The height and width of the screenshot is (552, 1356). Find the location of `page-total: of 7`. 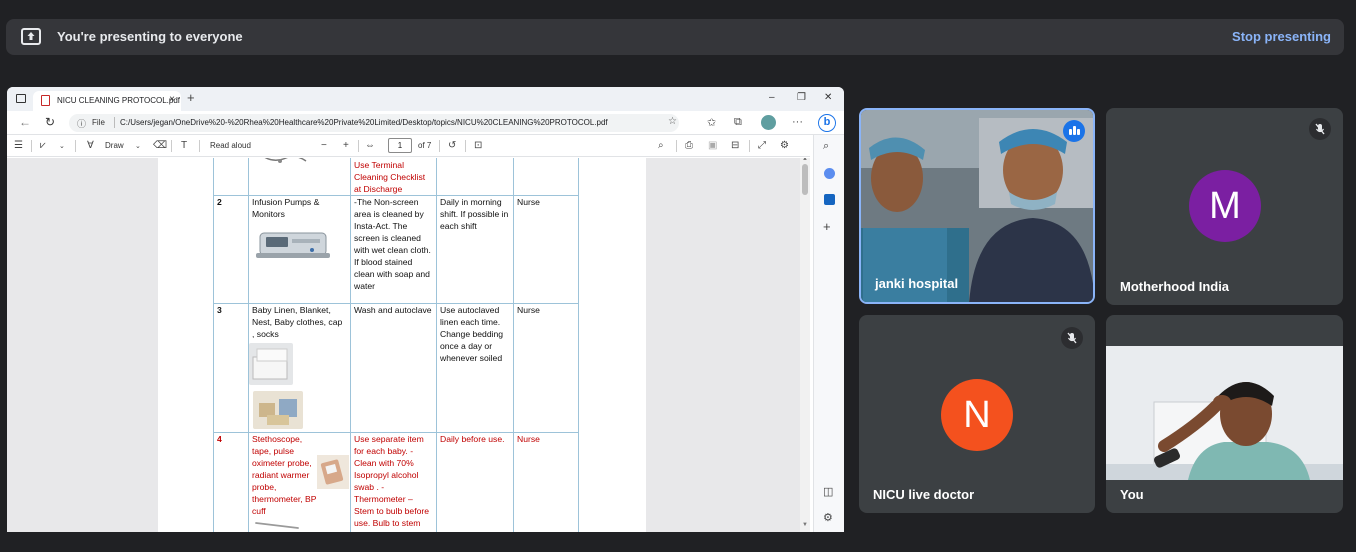

page-total: of 7 is located at coordinates (425, 145).